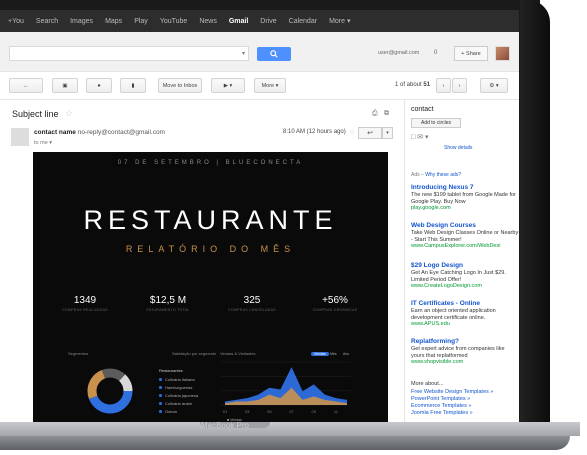 The image size is (587, 455). I want to click on chevron-right-icon: ›, so click(459, 85).